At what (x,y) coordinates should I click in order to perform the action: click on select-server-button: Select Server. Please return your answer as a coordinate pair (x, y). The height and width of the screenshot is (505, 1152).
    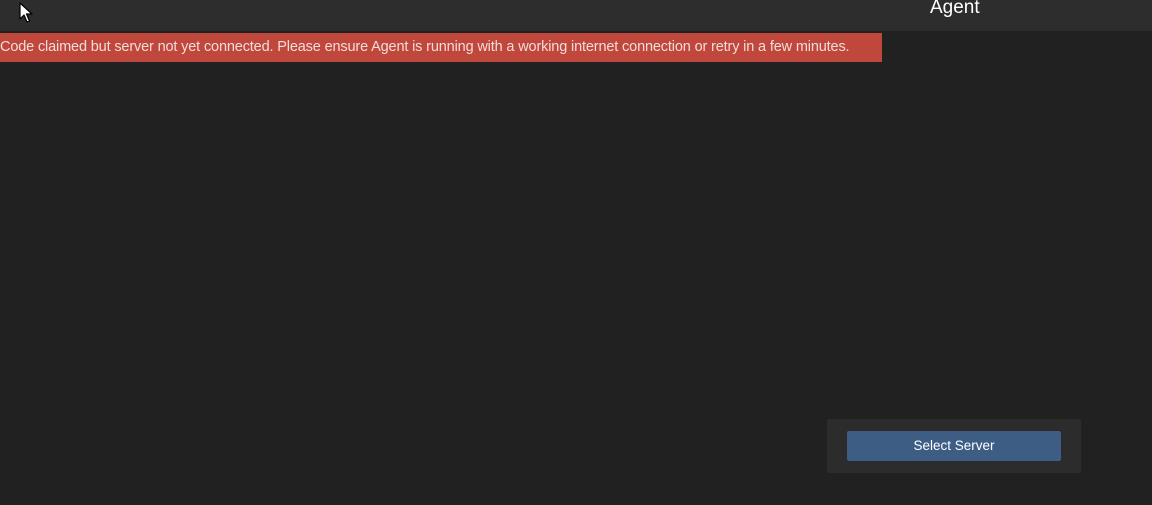
    Looking at the image, I should click on (954, 446).